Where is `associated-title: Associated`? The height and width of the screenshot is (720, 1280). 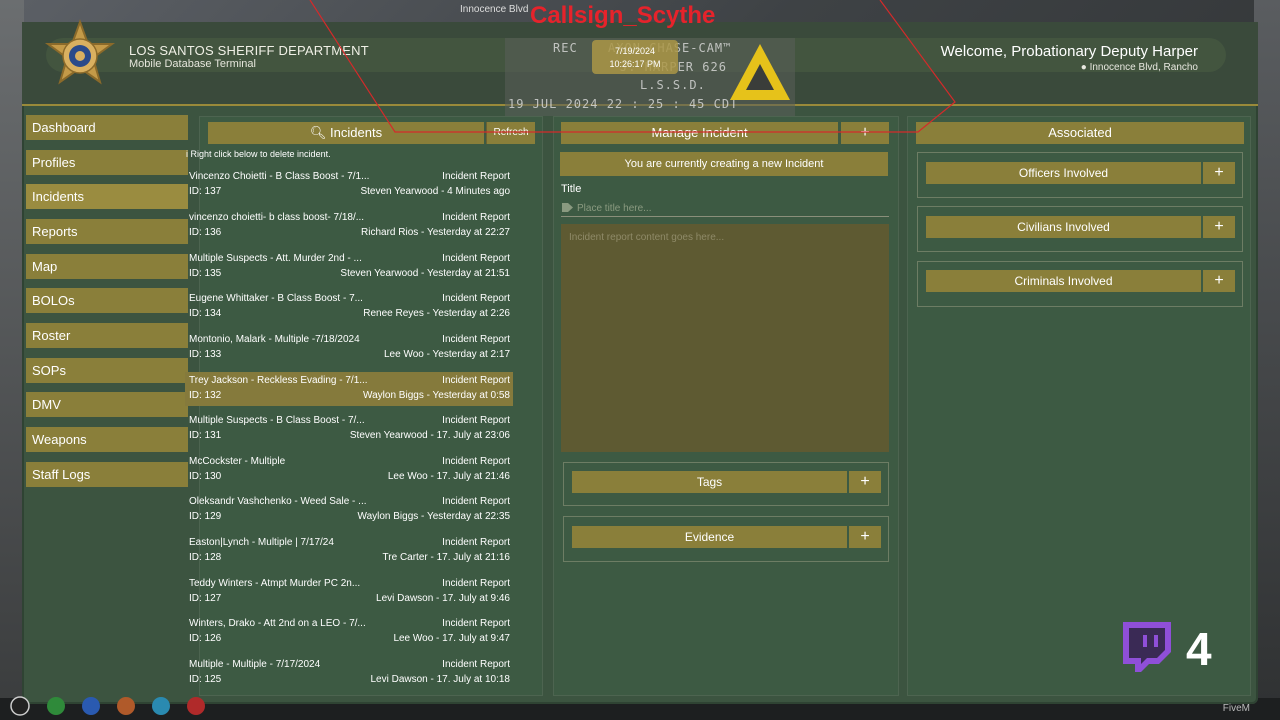
associated-title: Associated is located at coordinates (1080, 133).